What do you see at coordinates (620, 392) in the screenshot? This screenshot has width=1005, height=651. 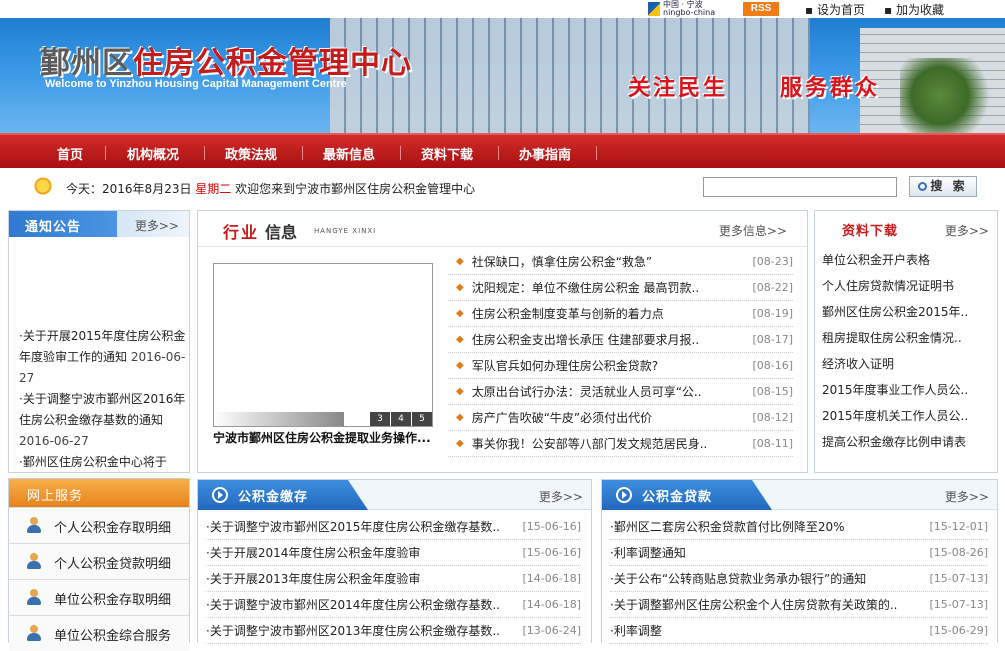 I see `list-item: ◆ 太原出台试行办法：灵活就业人员可享“公.. [08-15]` at bounding box center [620, 392].